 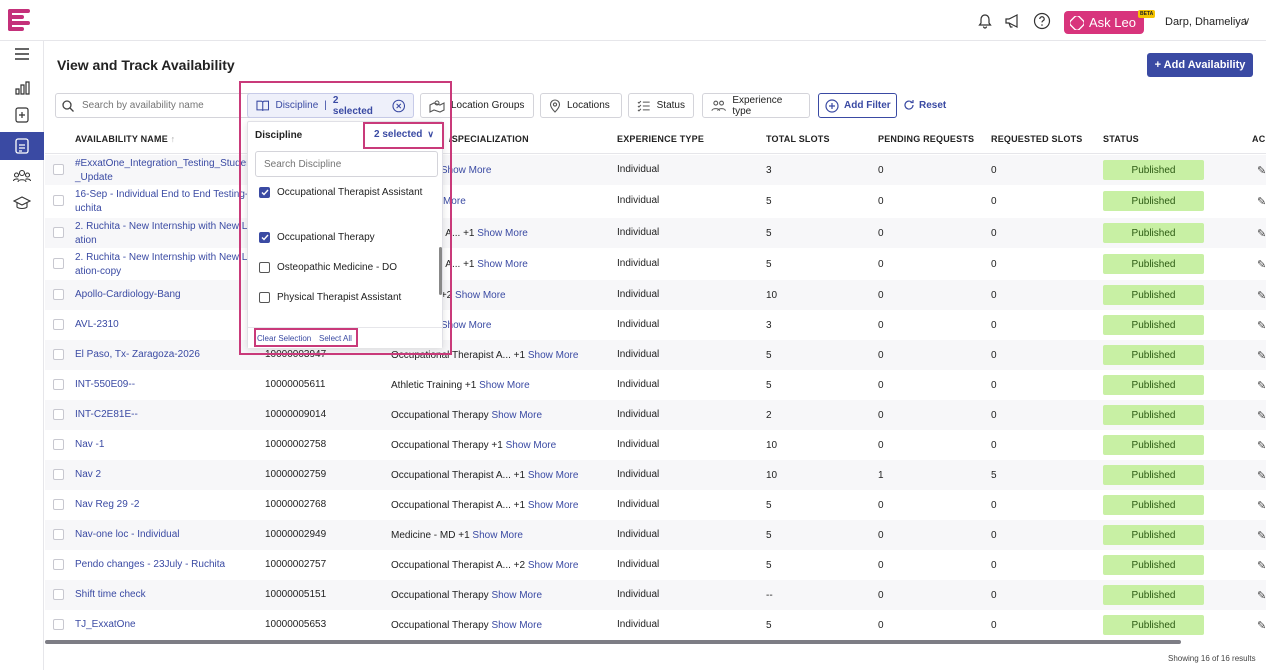 What do you see at coordinates (924, 105) in the screenshot?
I see `reset-button: Reset` at bounding box center [924, 105].